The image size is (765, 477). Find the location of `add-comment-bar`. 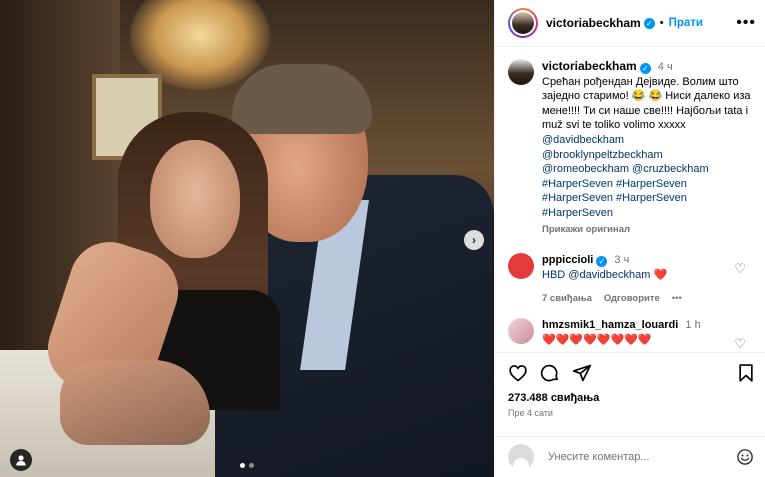

add-comment-bar is located at coordinates (630, 456).